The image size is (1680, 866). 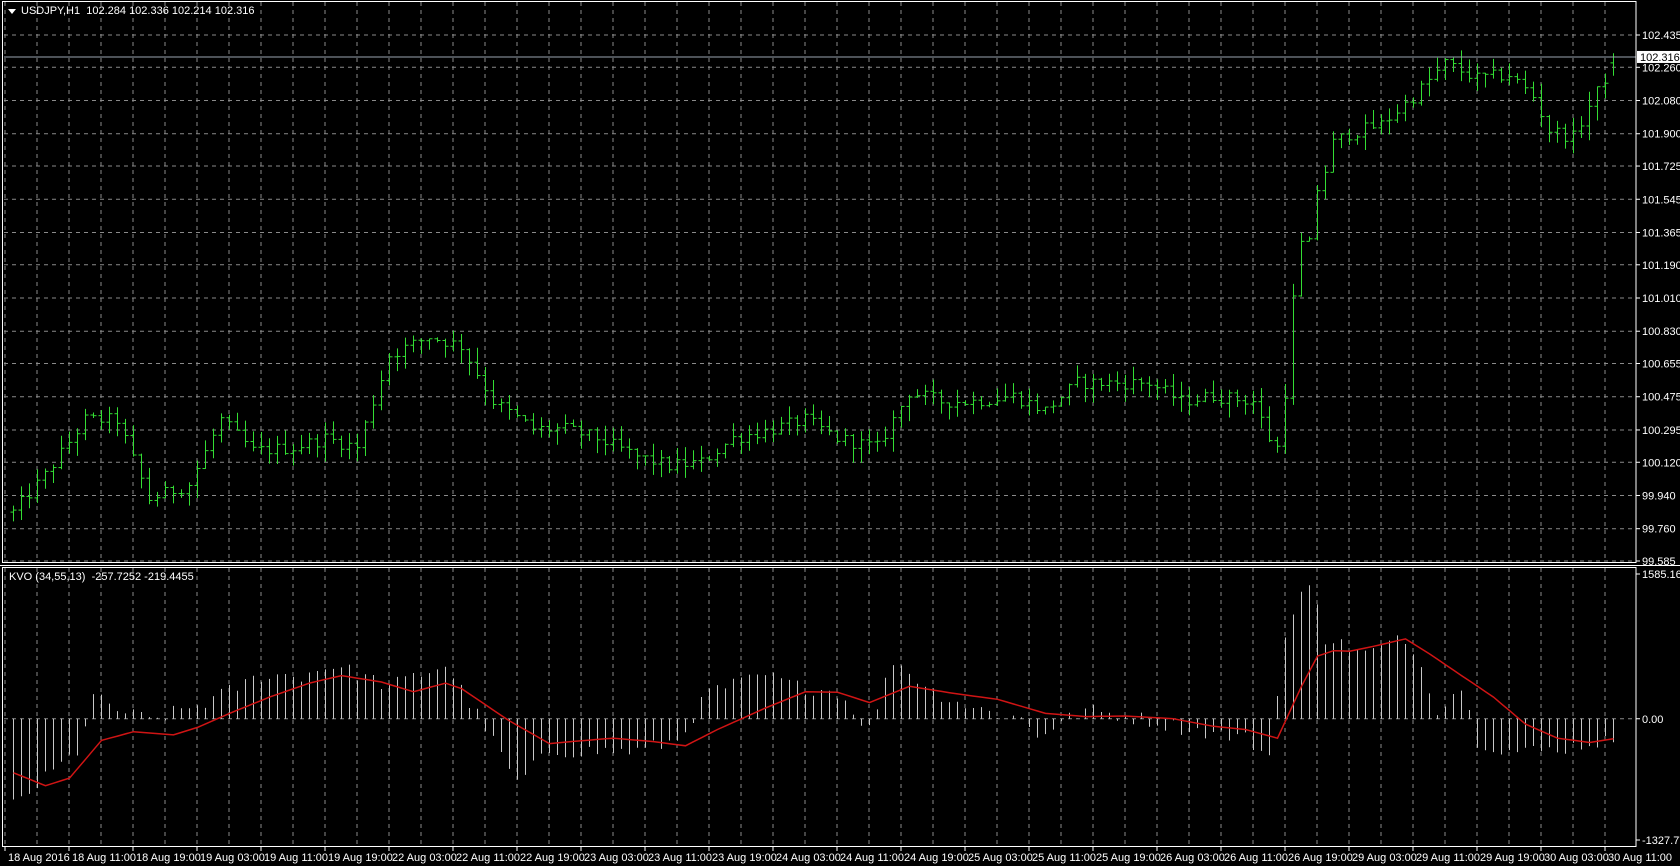 What do you see at coordinates (680, 858) in the screenshot?
I see `time-tick-label: 23 Aug 11:00` at bounding box center [680, 858].